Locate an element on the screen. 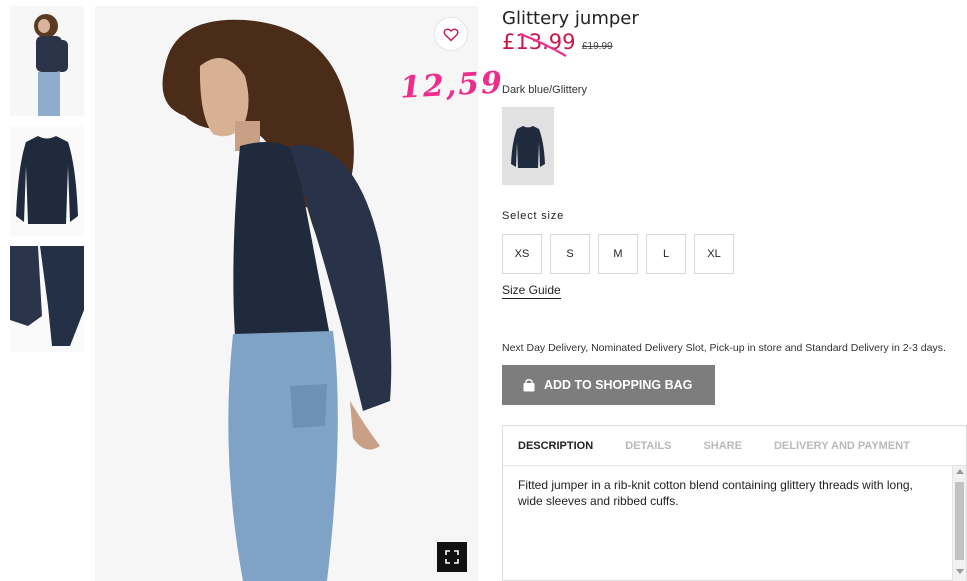 The image size is (967, 581). size-guide-link: Size Guide is located at coordinates (531, 291).